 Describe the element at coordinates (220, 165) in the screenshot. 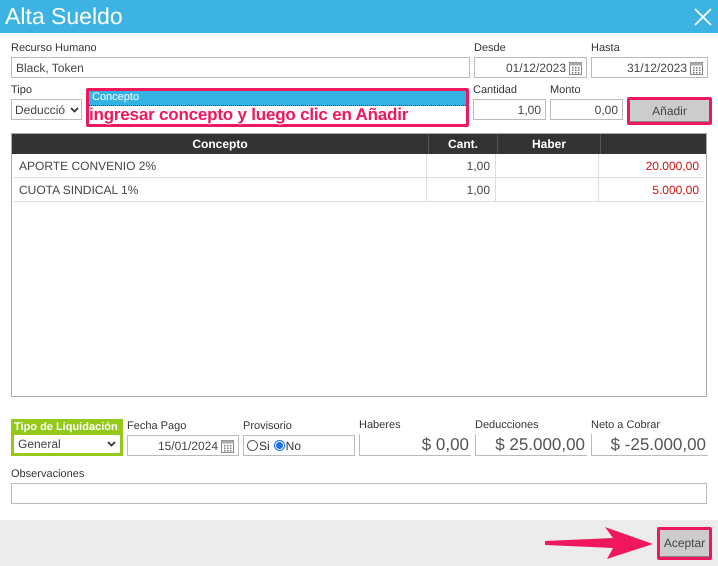

I see `table-cell: APORTE CONVENIO 2%` at that location.